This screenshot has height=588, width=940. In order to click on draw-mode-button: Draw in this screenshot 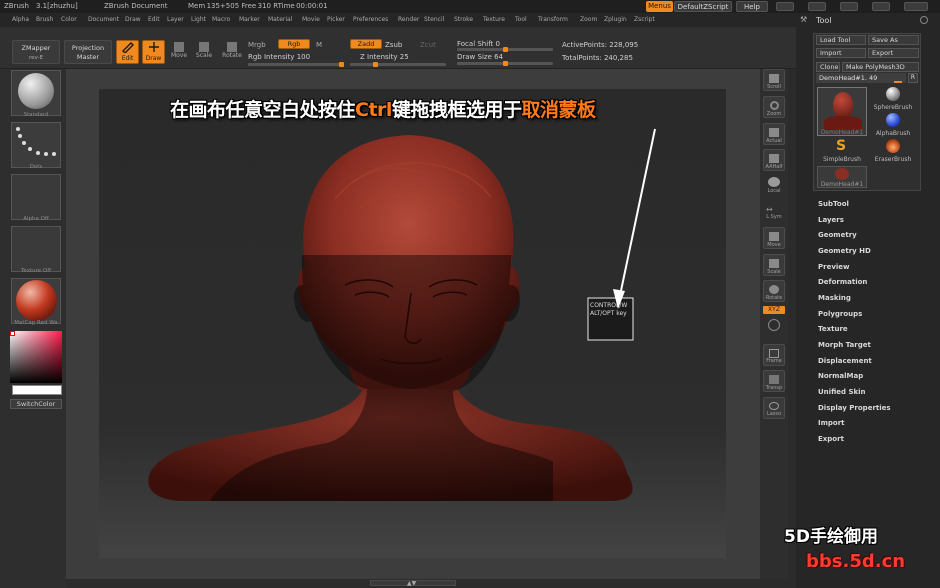, I will do `click(153, 52)`.